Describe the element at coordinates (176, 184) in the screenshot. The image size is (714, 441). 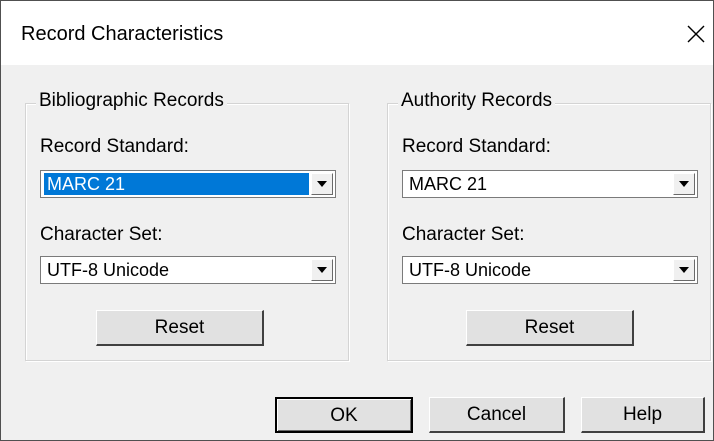
I see `bib-record-standard-value: MARC 21` at that location.